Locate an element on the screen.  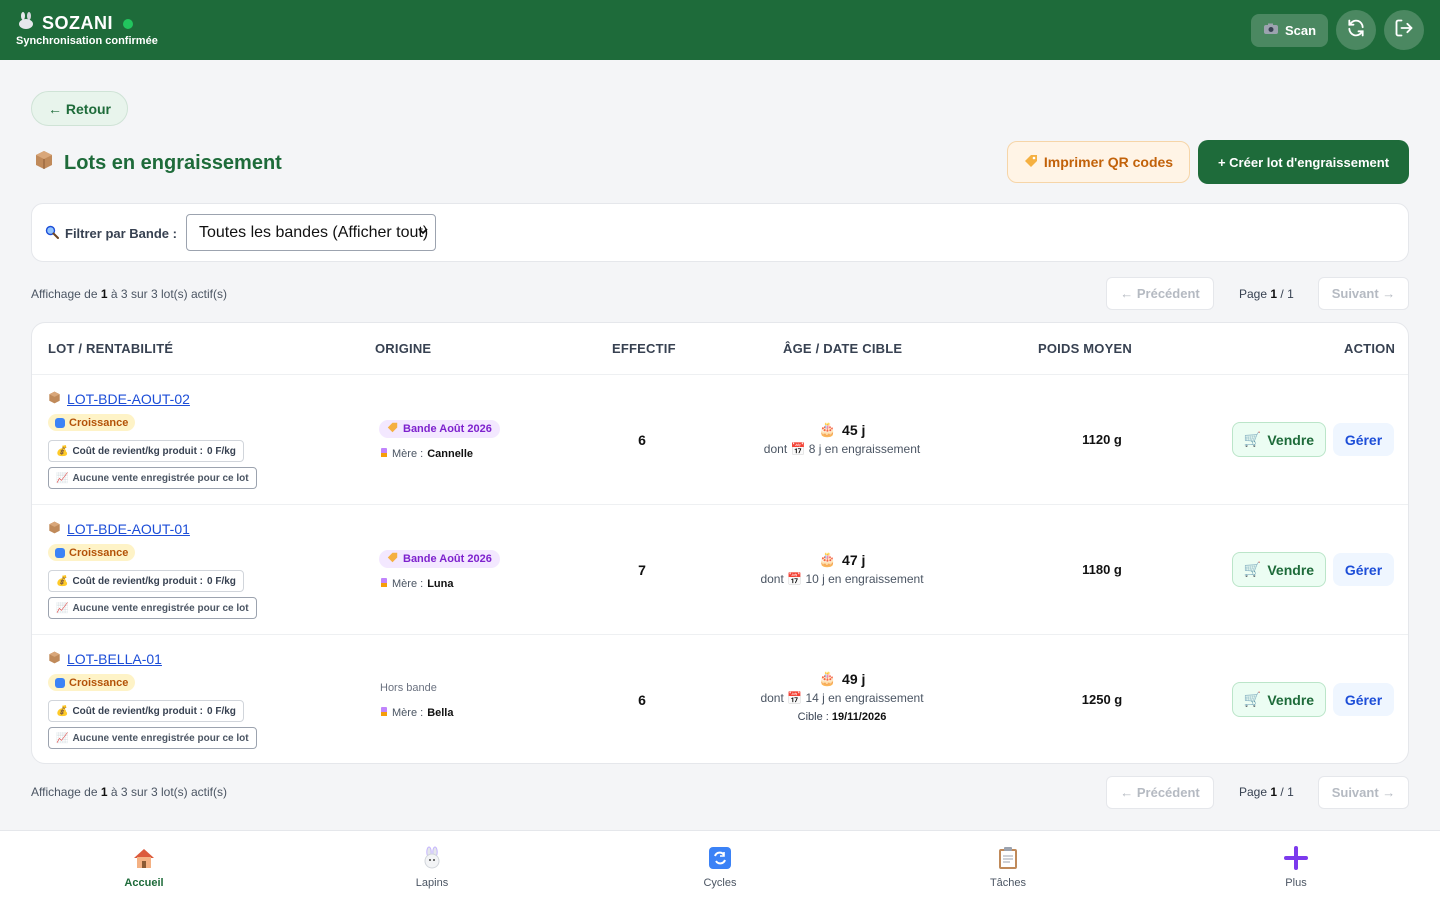
poids-value: 1120 g is located at coordinates (1102, 439).